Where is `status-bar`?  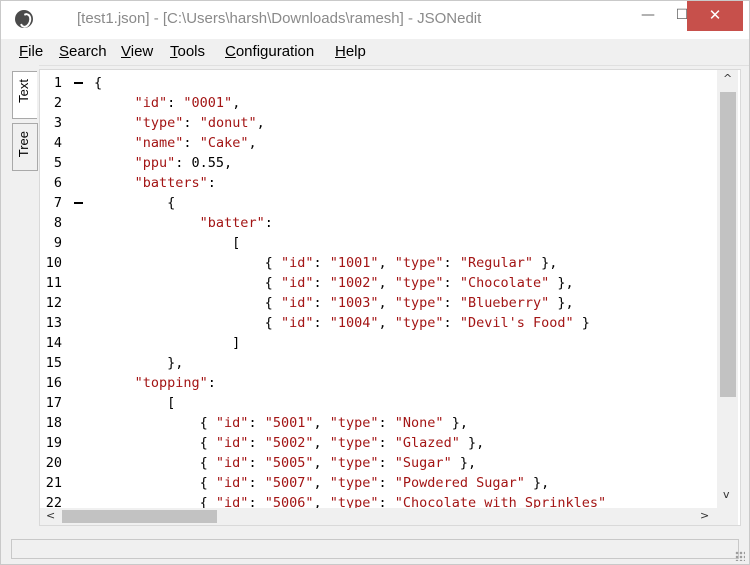
status-bar is located at coordinates (375, 548).